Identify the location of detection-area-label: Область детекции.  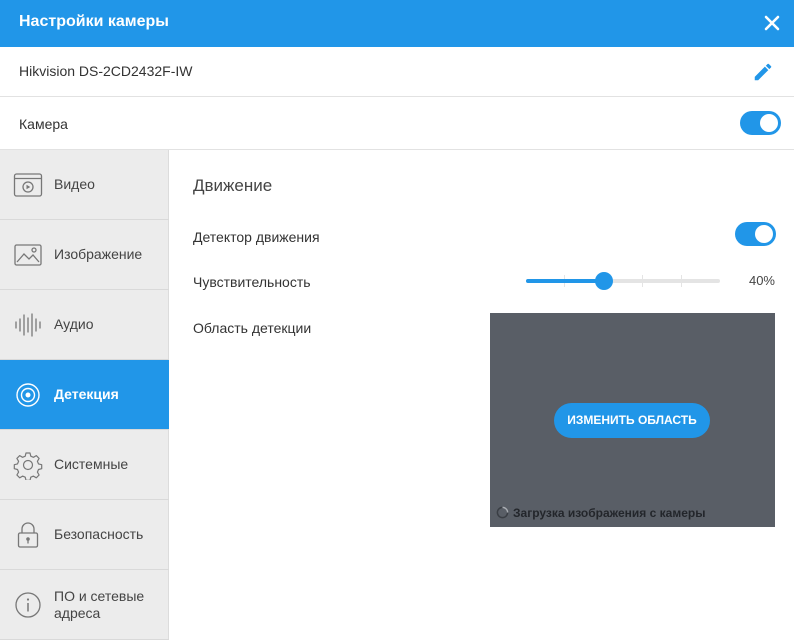
(252, 328).